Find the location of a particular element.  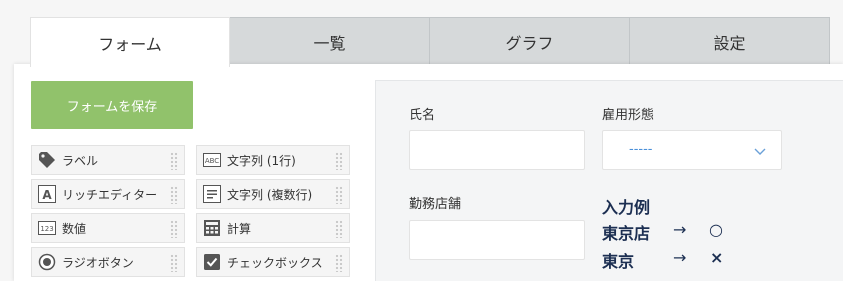

tab-graph: グラフ is located at coordinates (530, 41).